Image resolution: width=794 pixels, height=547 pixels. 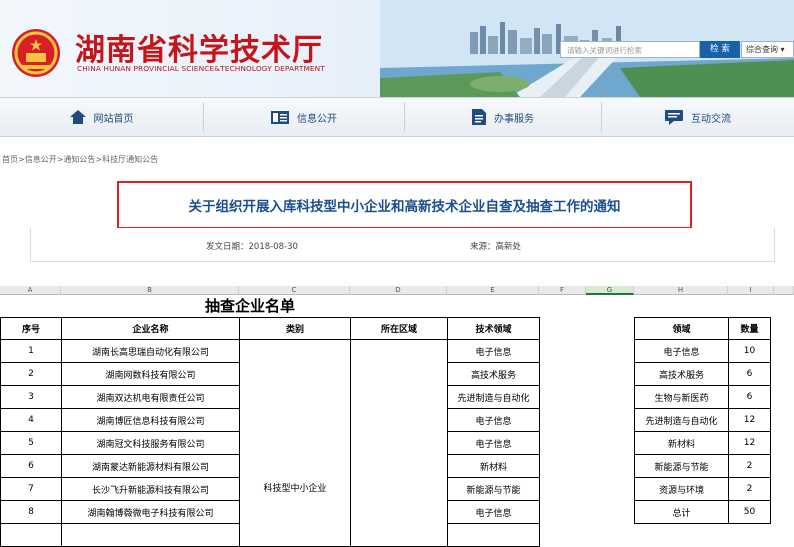 What do you see at coordinates (402, 245) in the screenshot?
I see `article-meta-bar` at bounding box center [402, 245].